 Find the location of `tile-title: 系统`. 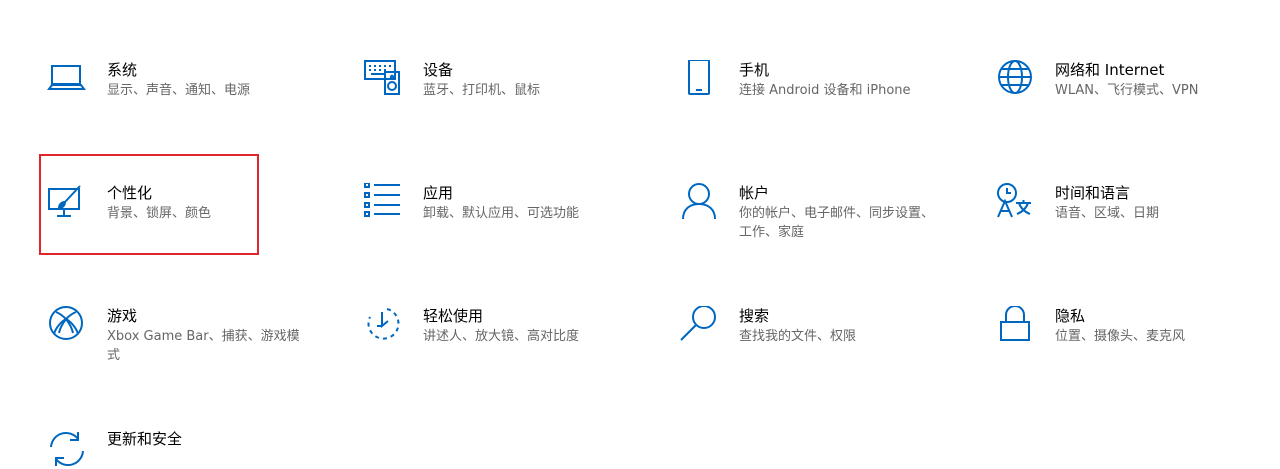

tile-title: 系统 is located at coordinates (122, 70).